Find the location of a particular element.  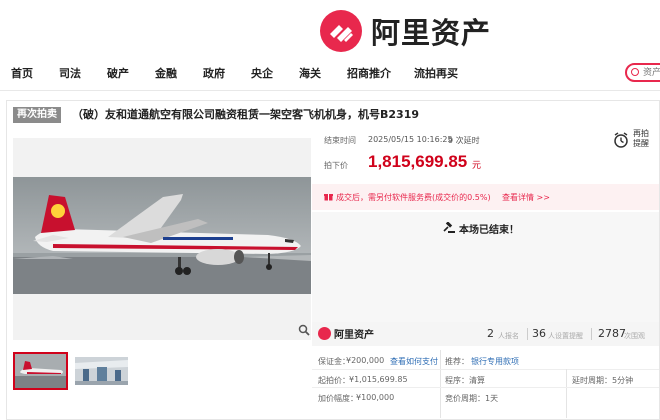

auction-ended-text: 本场已结束！ is located at coordinates (489, 230).